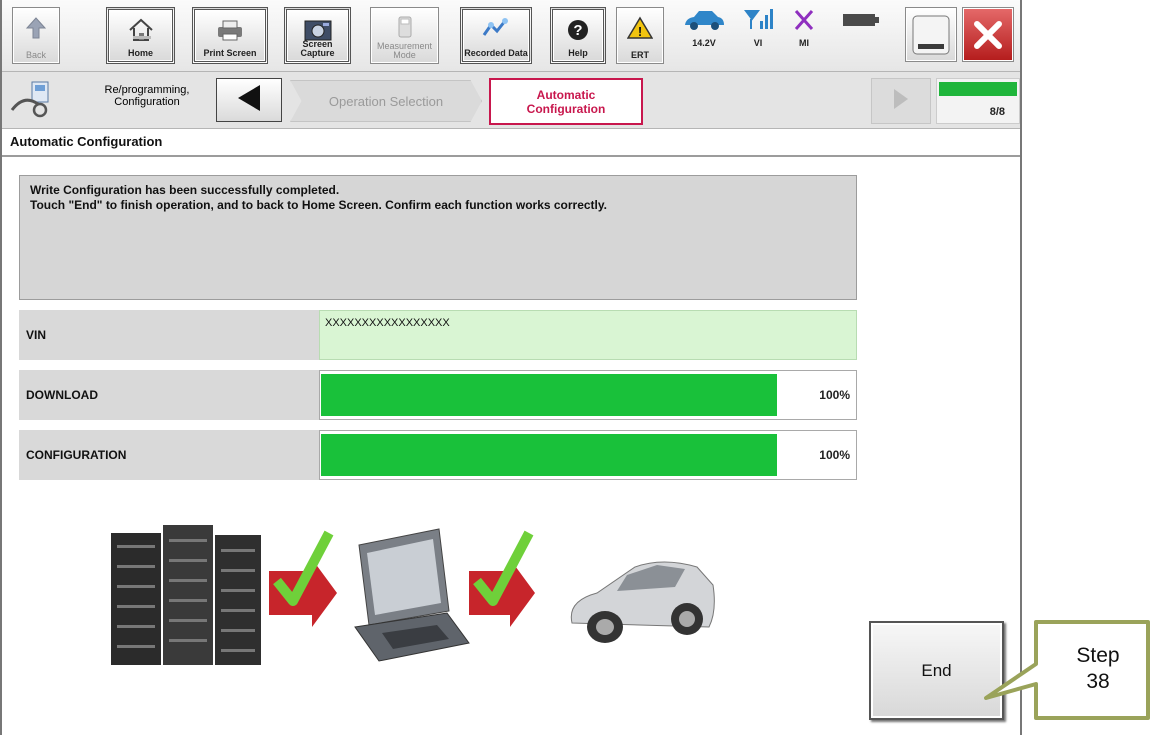  Describe the element at coordinates (404, 28) in the screenshot. I see `meter-icon` at that location.